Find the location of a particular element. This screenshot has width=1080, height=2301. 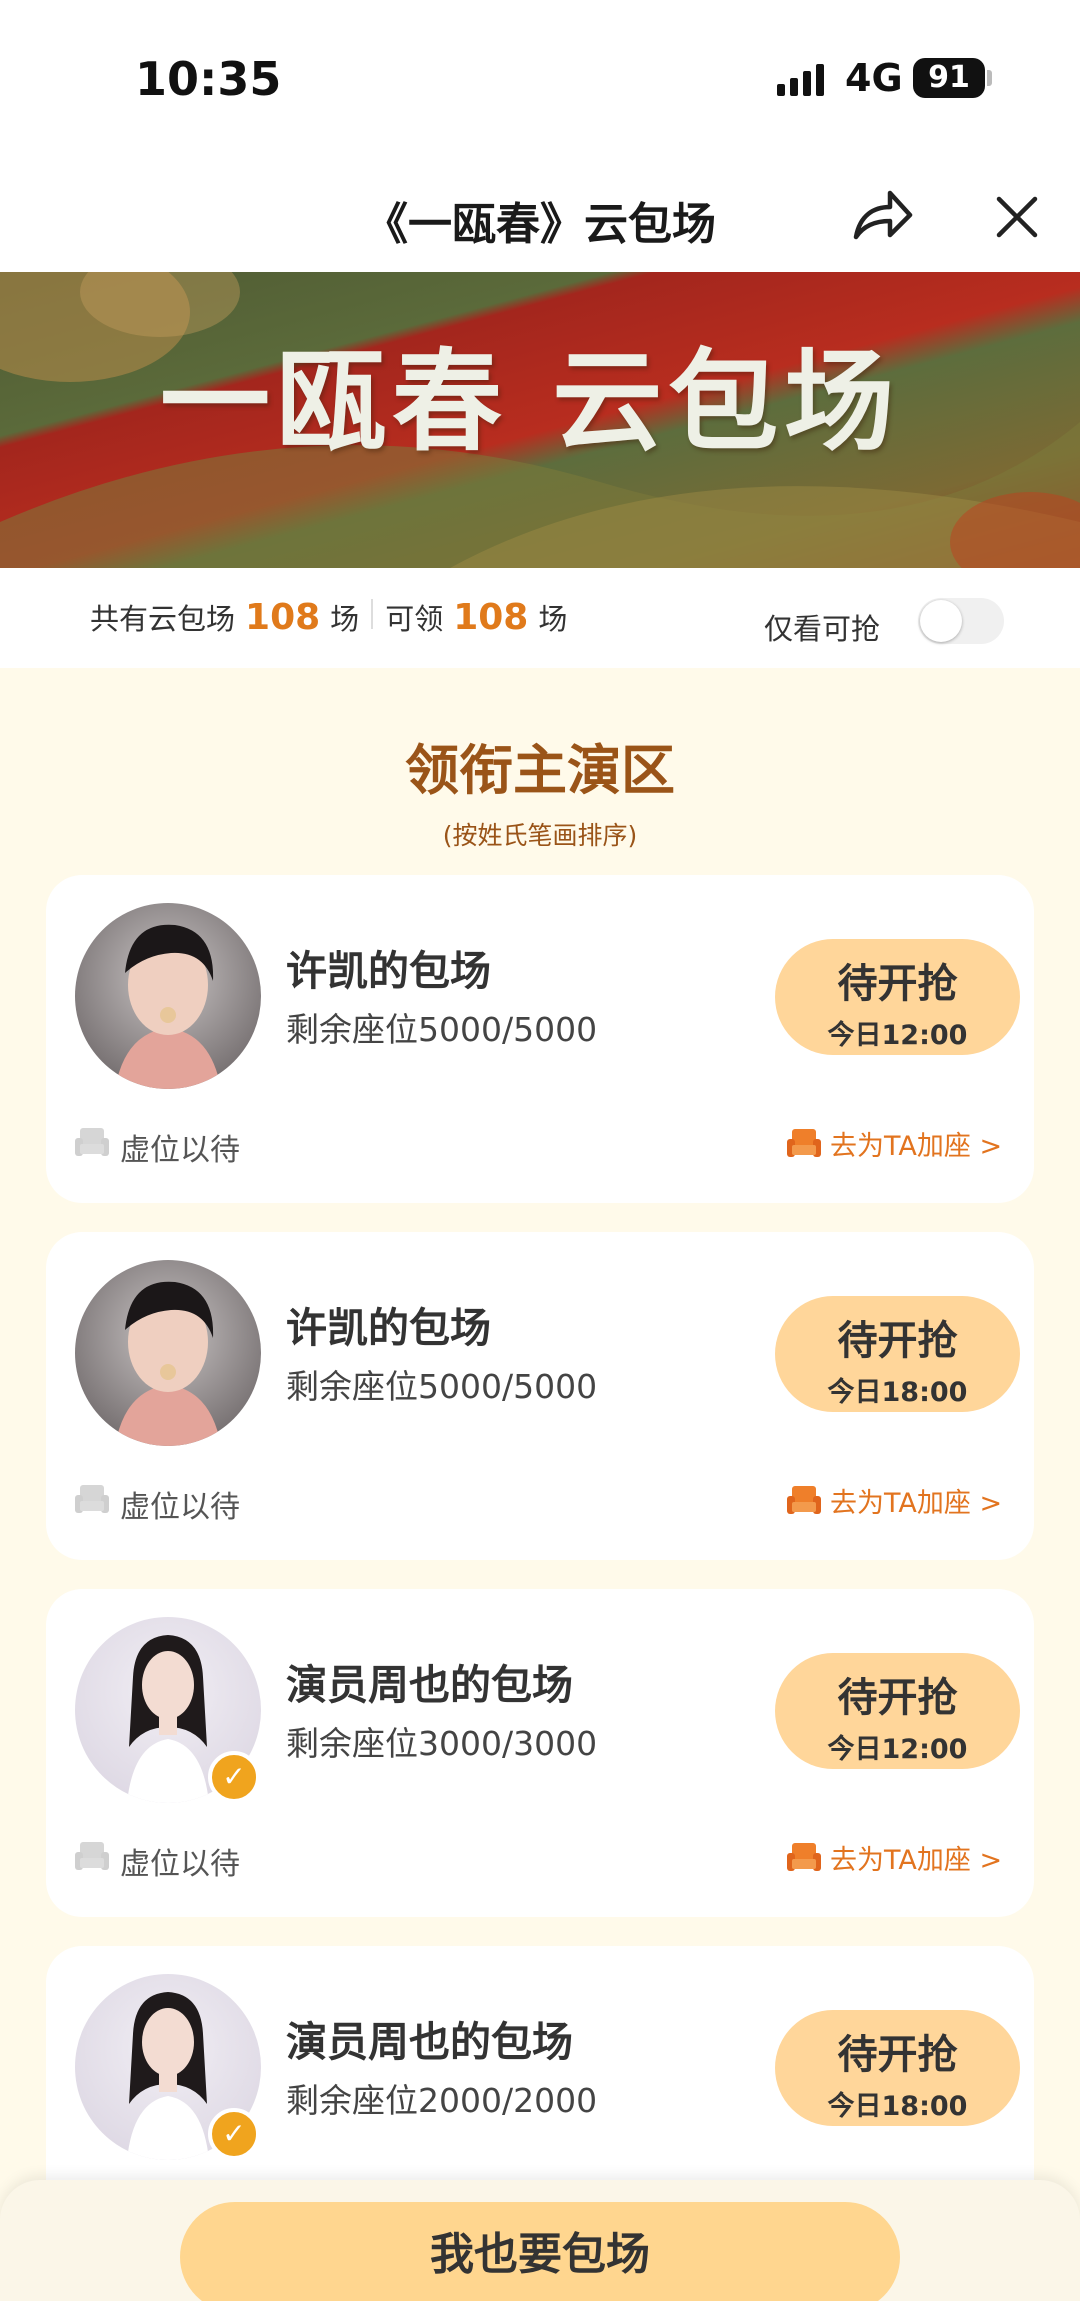

section-title: 领衔主演区 is located at coordinates (540, 770).